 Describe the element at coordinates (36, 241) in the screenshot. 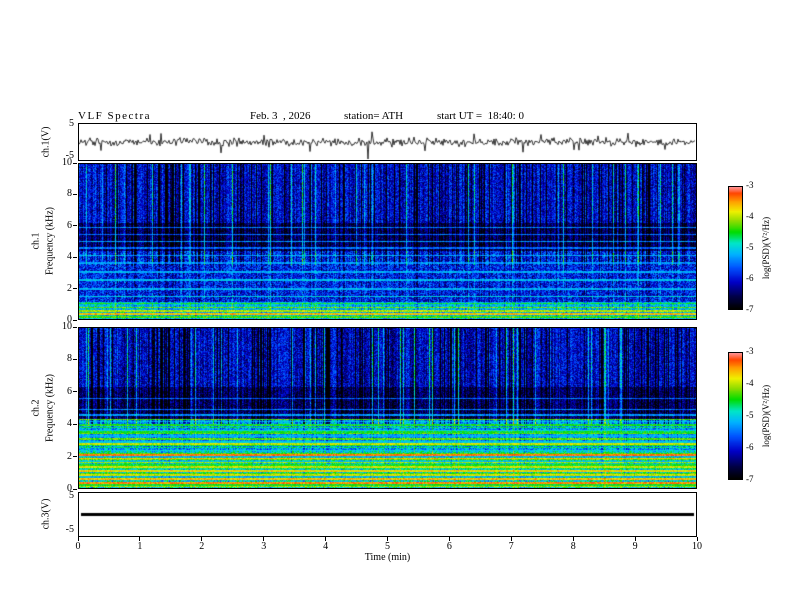

I see `ch1-spec-axis-label-ch: ch.1` at that location.